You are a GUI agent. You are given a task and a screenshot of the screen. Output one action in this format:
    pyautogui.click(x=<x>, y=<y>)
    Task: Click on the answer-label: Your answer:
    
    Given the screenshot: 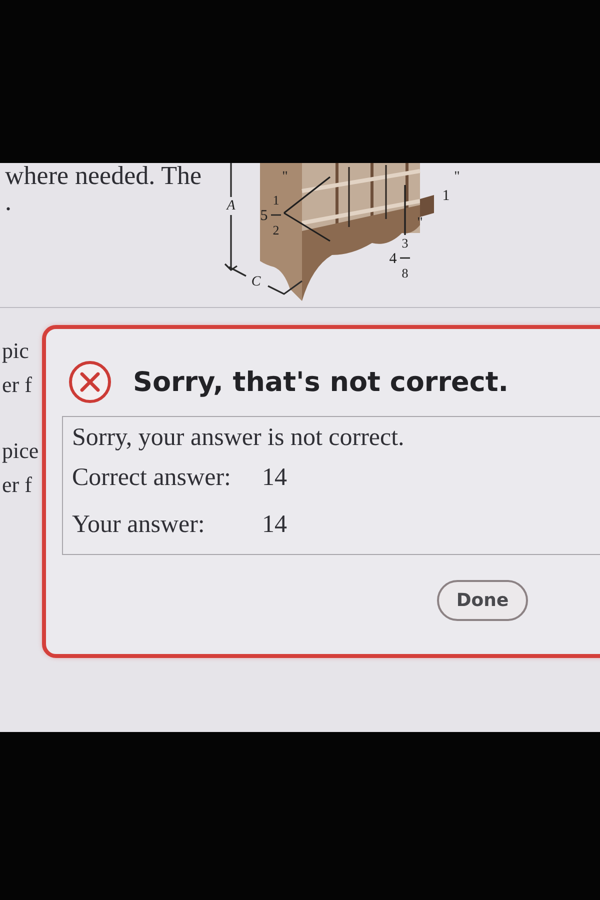 What is the action you would take?
    pyautogui.click(x=139, y=525)
    